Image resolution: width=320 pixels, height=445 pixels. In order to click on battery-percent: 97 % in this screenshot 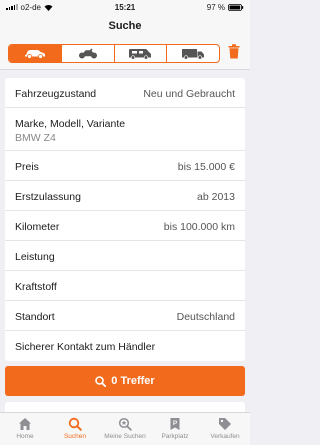, I will do `click(215, 7)`.